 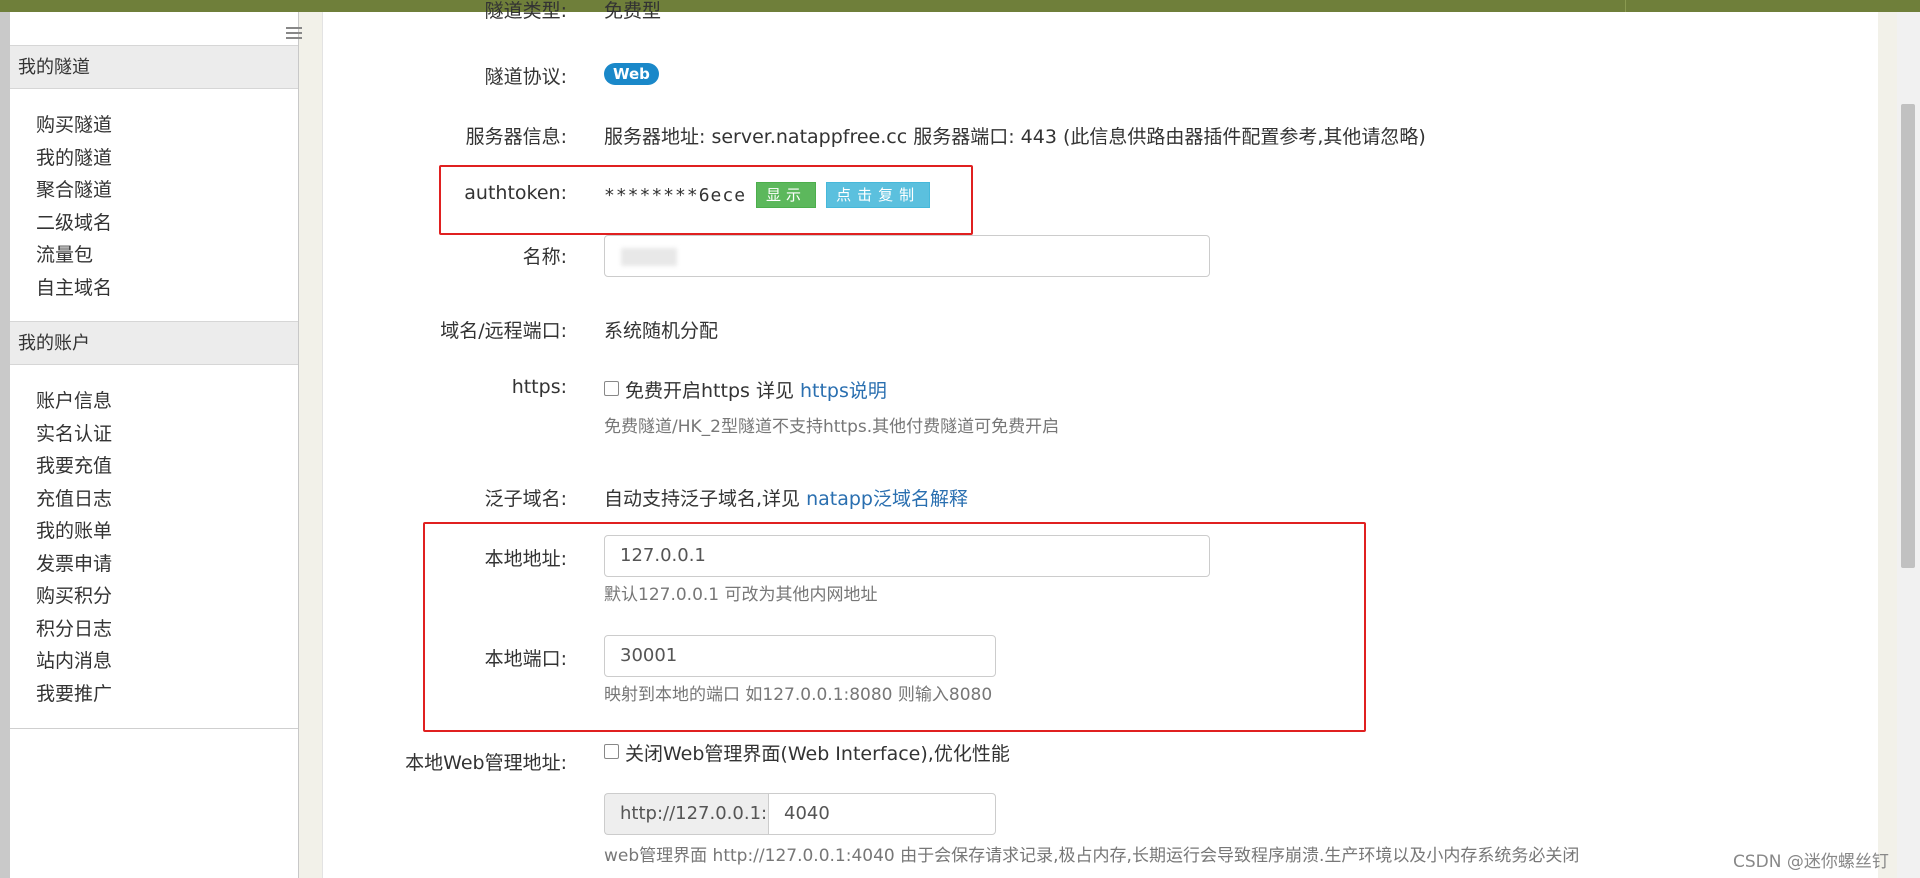 I want to click on sidebar-item-messages: 站内消息, so click(x=74, y=661).